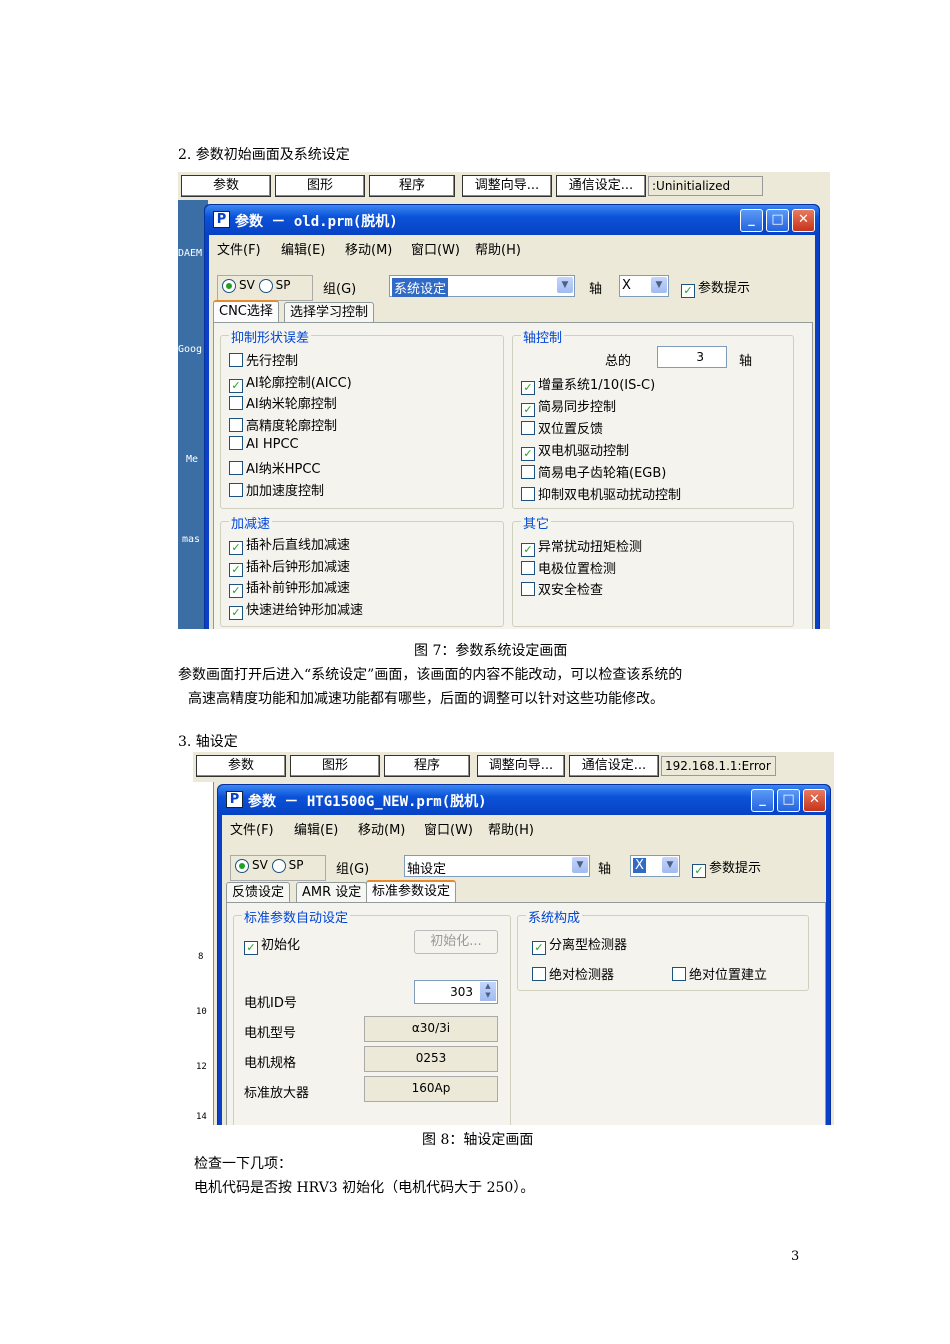  Describe the element at coordinates (203, 953) in the screenshot. I see `word-side-ruler: 8 10 12 14` at that location.